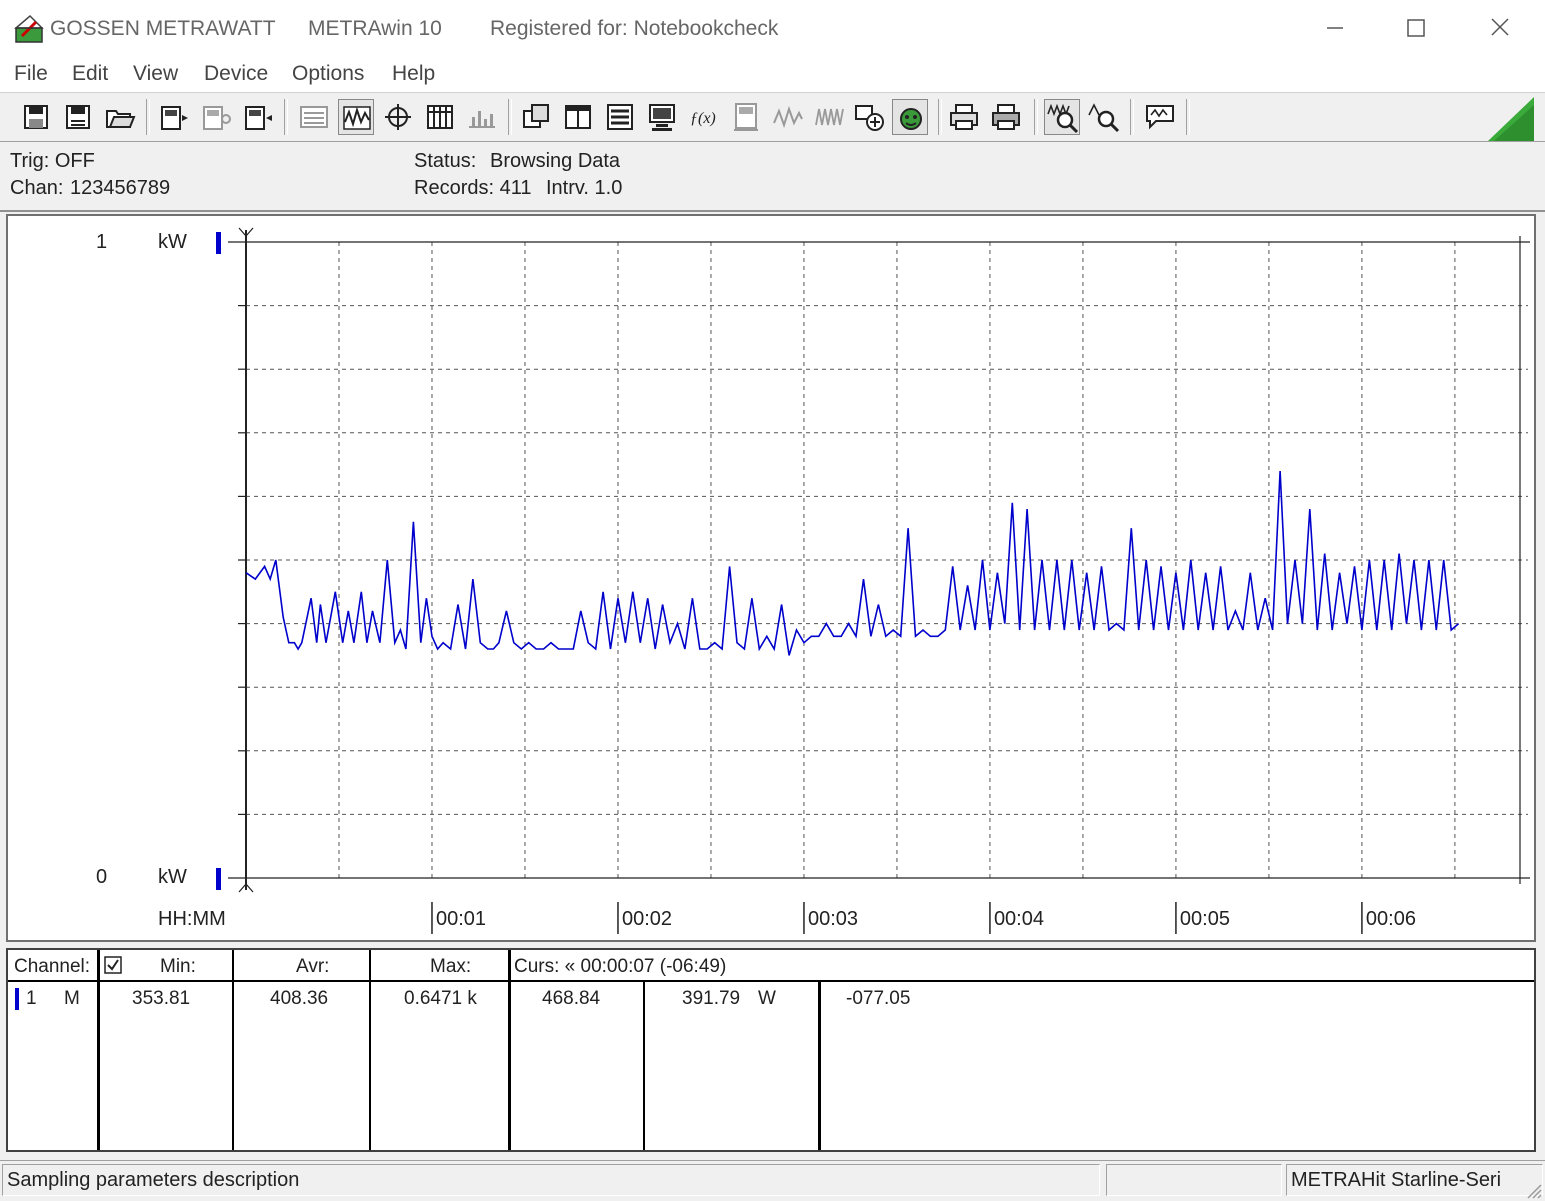  I want to click on window-arrange-button, so click(536, 117).